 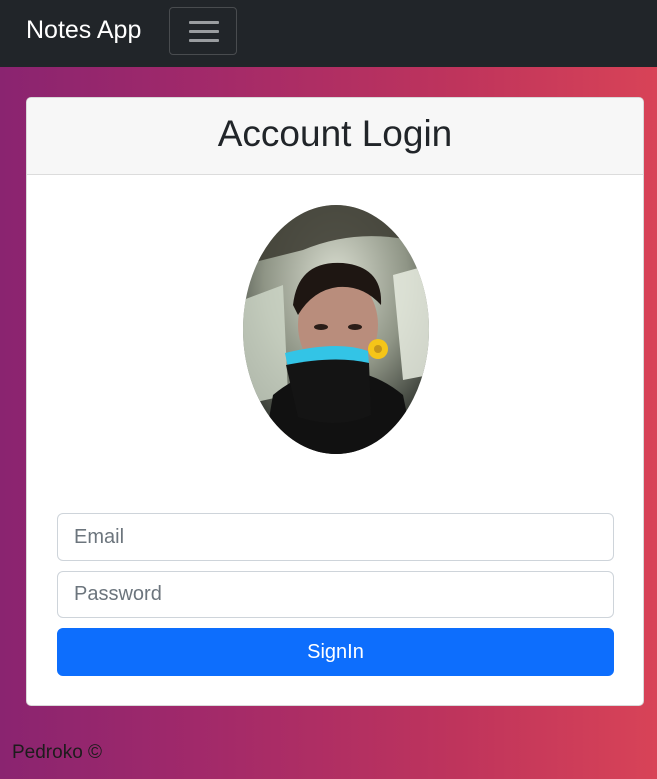 I want to click on navbar-brand: Notes App, so click(x=83, y=30).